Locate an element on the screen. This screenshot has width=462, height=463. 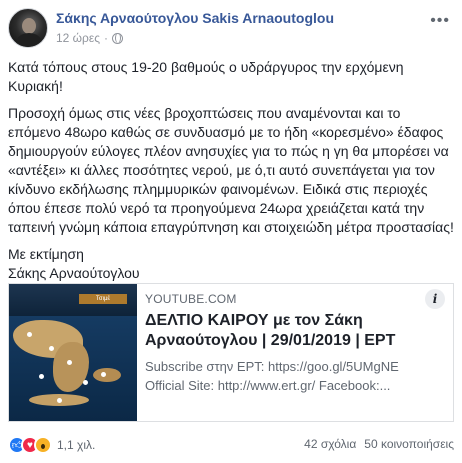
post-meta: 12 ώρες · is located at coordinates (90, 38).